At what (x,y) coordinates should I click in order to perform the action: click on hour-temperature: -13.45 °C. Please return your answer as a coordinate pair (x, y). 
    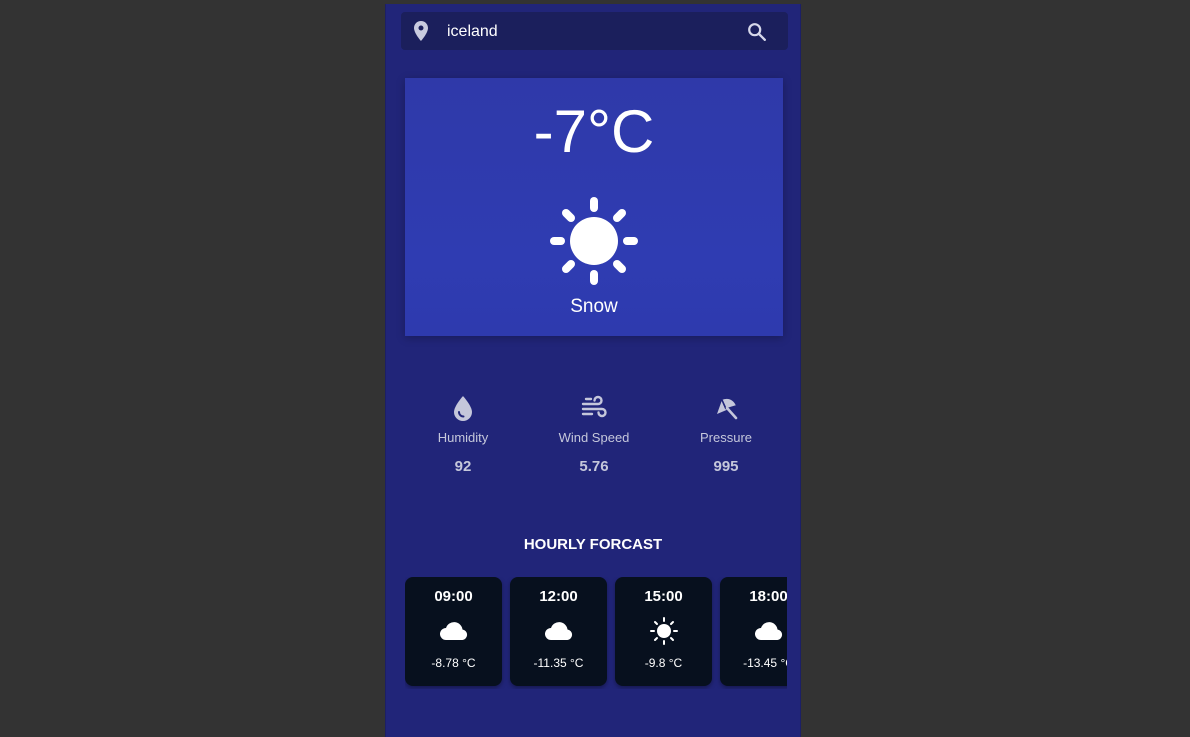
    Looking at the image, I should click on (765, 663).